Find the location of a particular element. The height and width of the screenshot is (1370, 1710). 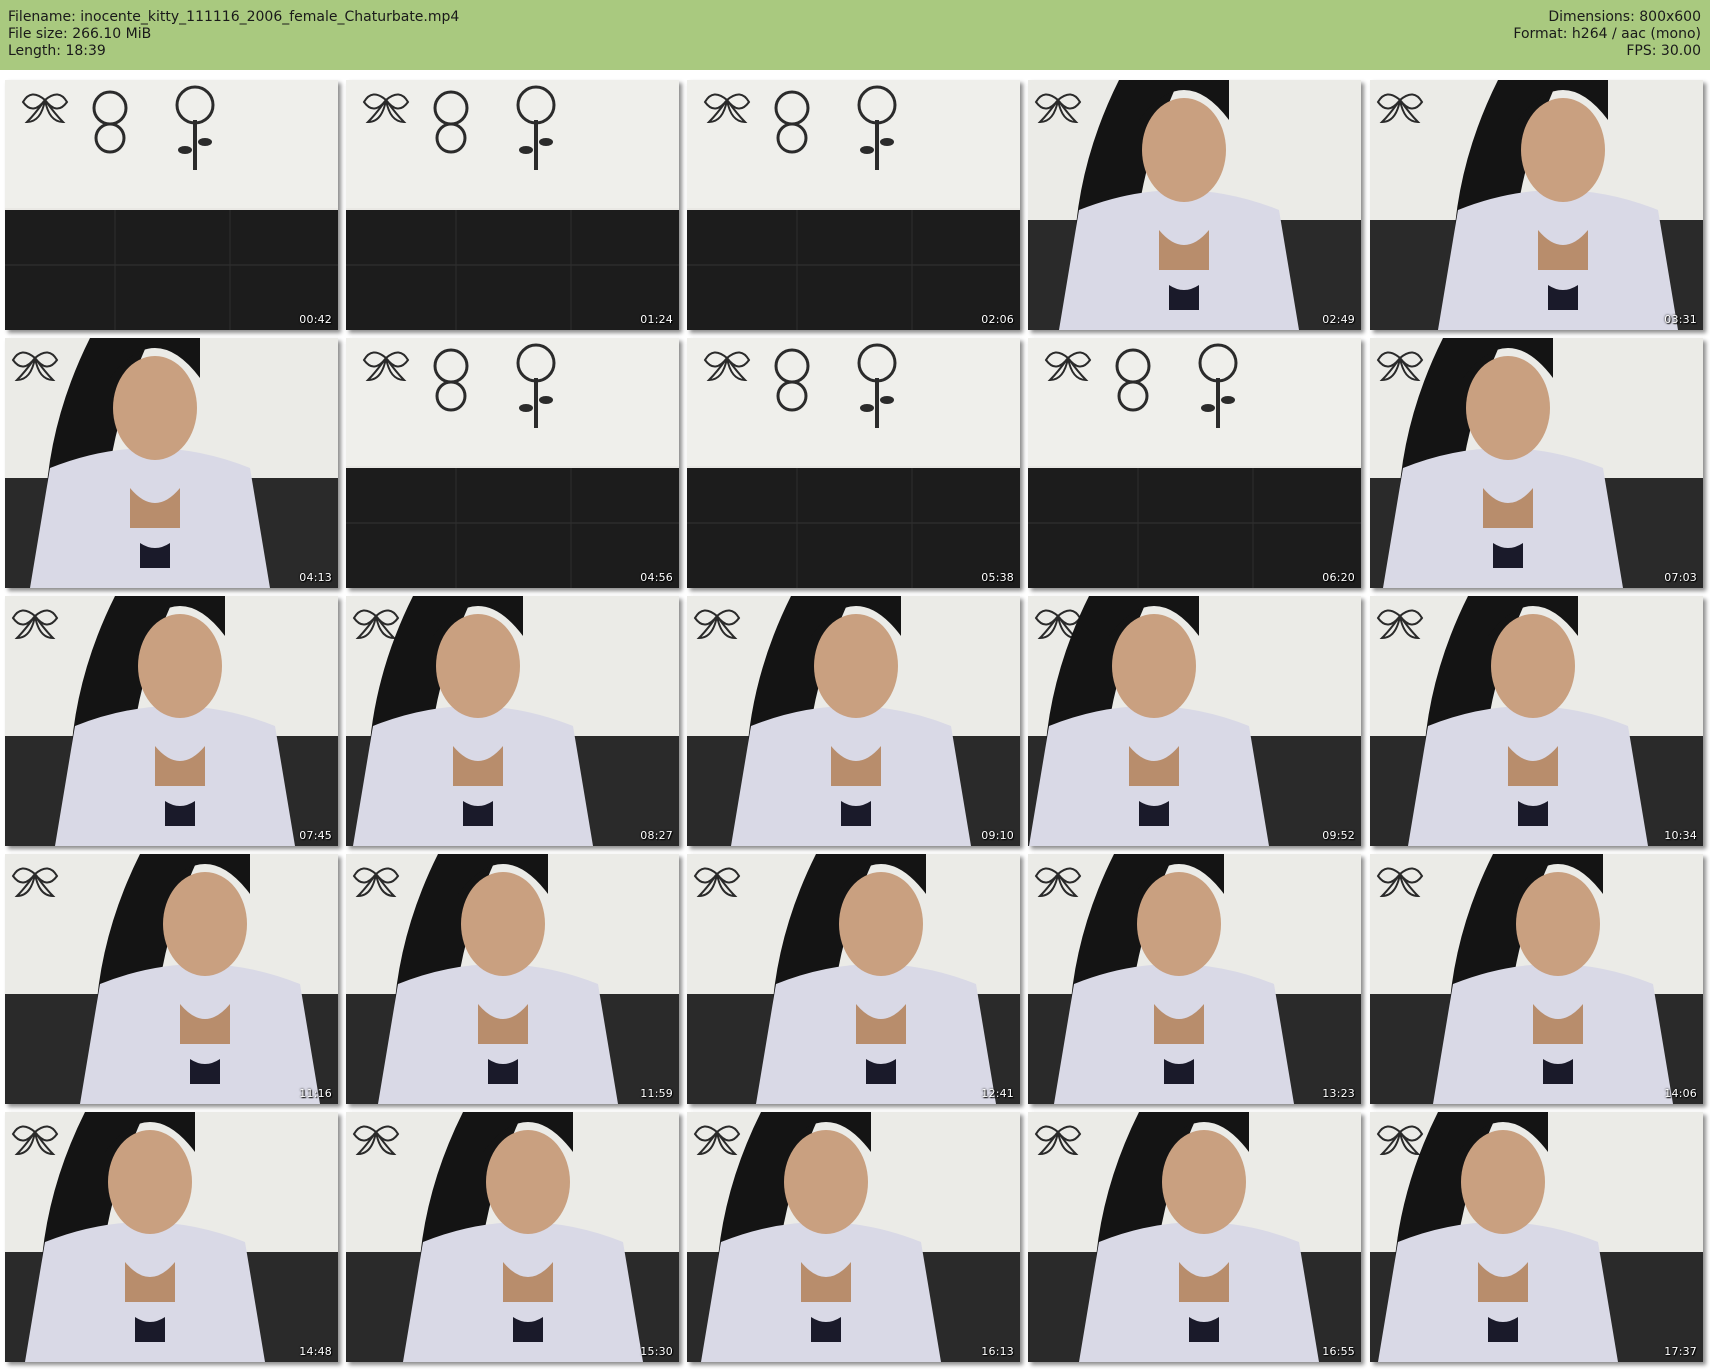

length-line: Length: 18:39 is located at coordinates (57, 51).